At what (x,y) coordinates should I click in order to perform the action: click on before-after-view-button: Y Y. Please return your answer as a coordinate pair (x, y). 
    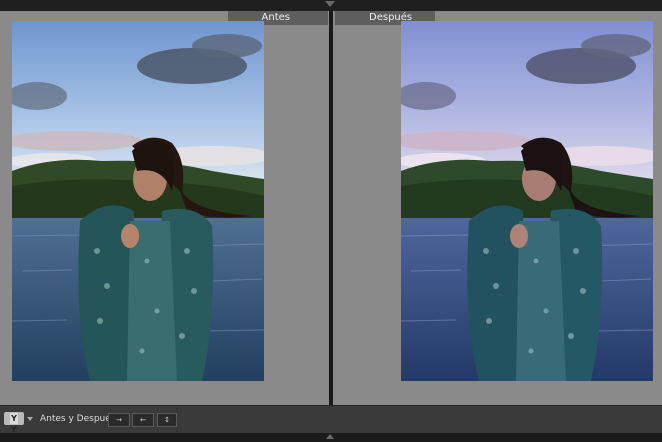
    Looking at the image, I should click on (14, 423).